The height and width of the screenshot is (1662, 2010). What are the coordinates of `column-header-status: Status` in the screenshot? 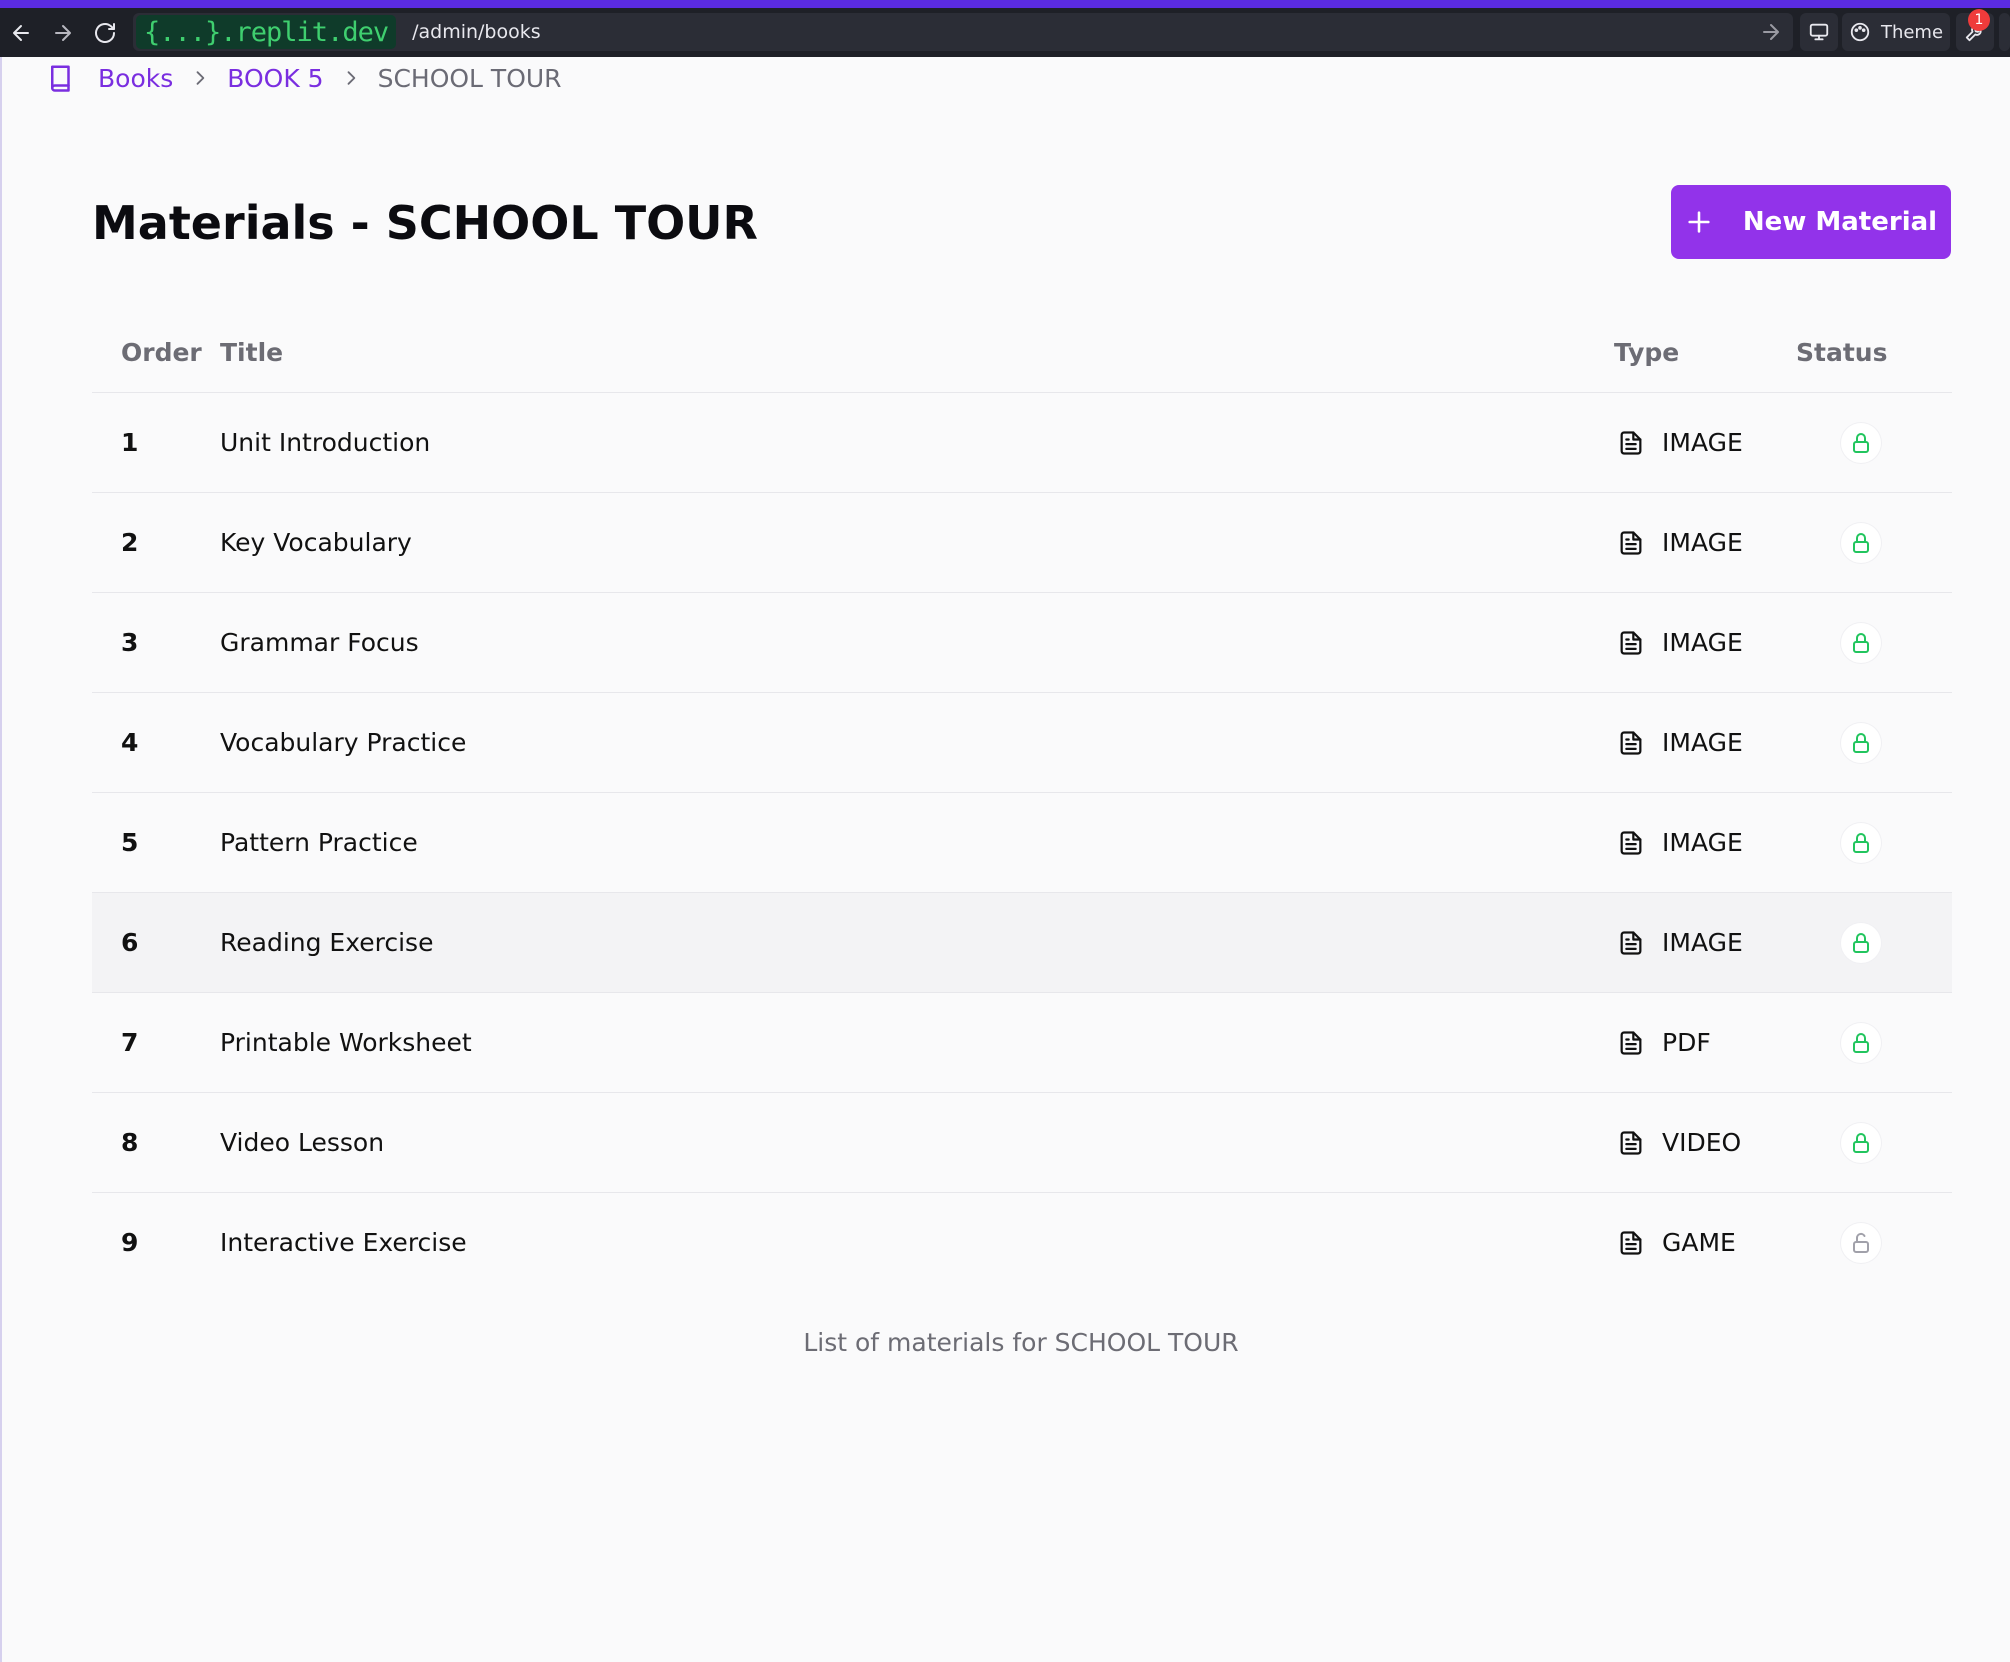 It's located at (1874, 352).